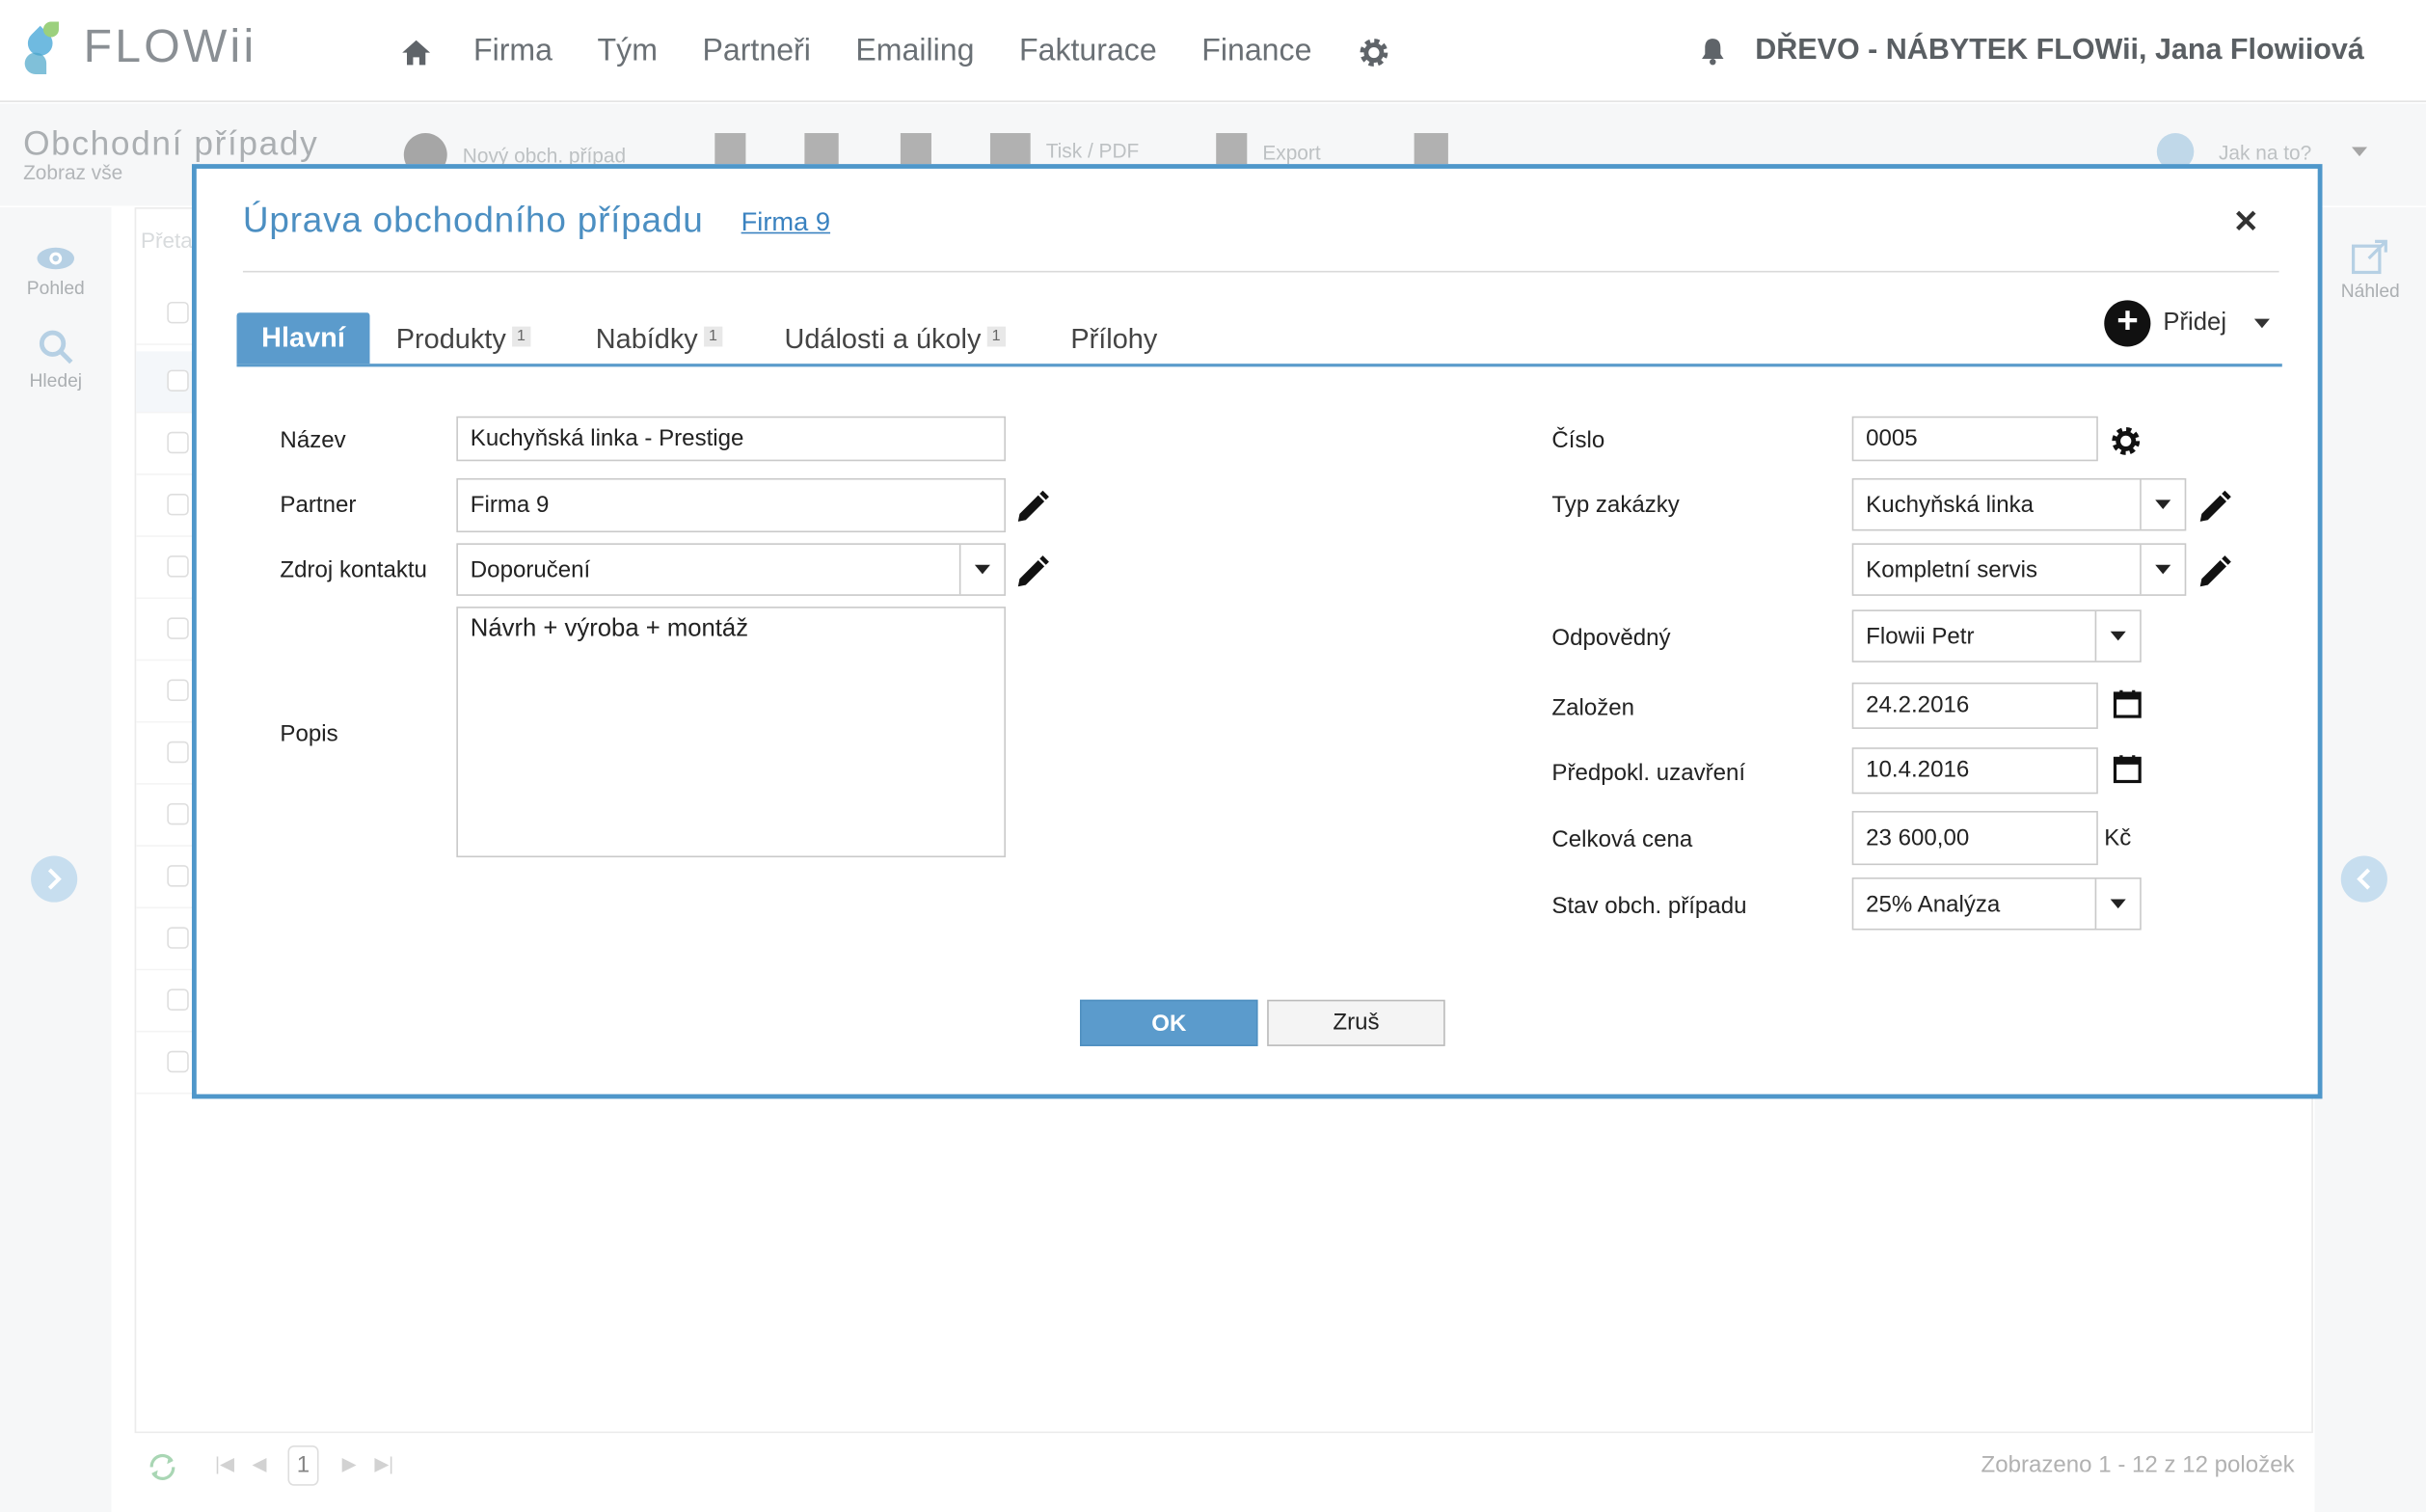  What do you see at coordinates (463, 338) in the screenshot?
I see `tab-produkty: Produkty 1` at bounding box center [463, 338].